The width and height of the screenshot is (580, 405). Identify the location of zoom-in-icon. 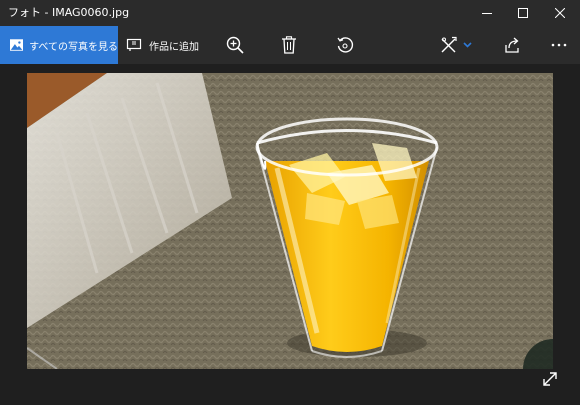
(235, 45).